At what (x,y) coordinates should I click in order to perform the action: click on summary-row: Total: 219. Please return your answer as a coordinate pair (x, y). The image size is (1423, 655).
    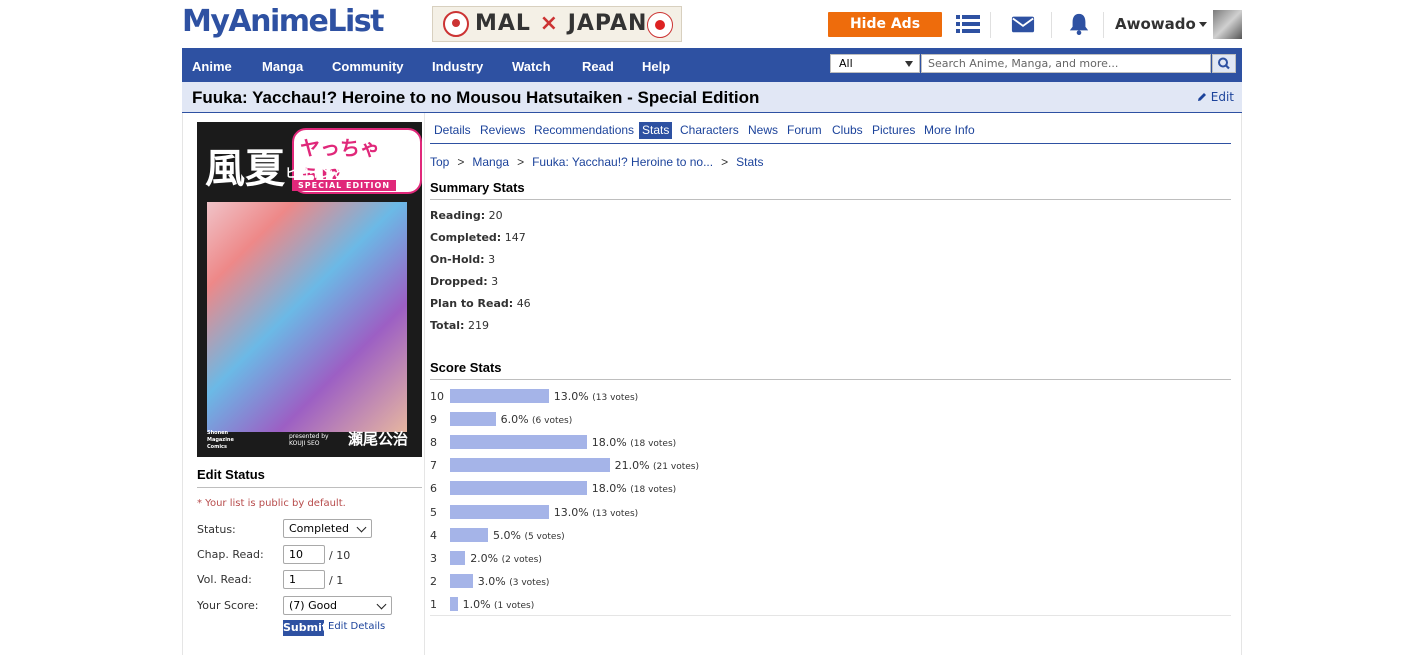
    Looking at the image, I should click on (459, 325).